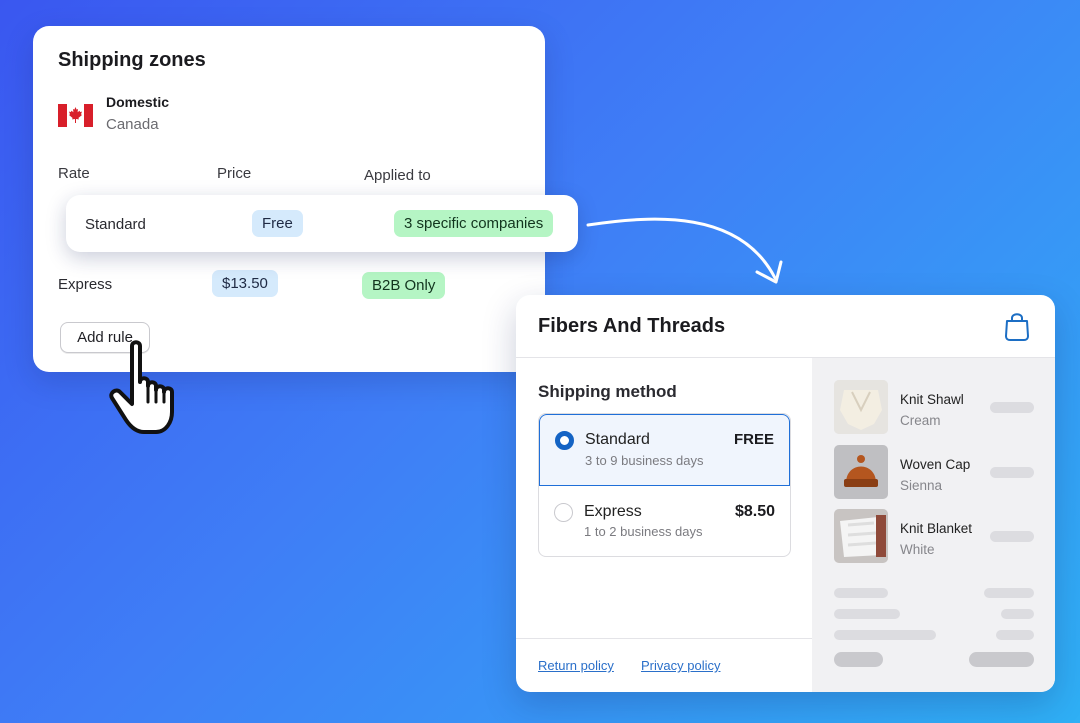 The width and height of the screenshot is (1080, 723). What do you see at coordinates (607, 391) in the screenshot?
I see `shipping-method-title: Shipping method` at bounding box center [607, 391].